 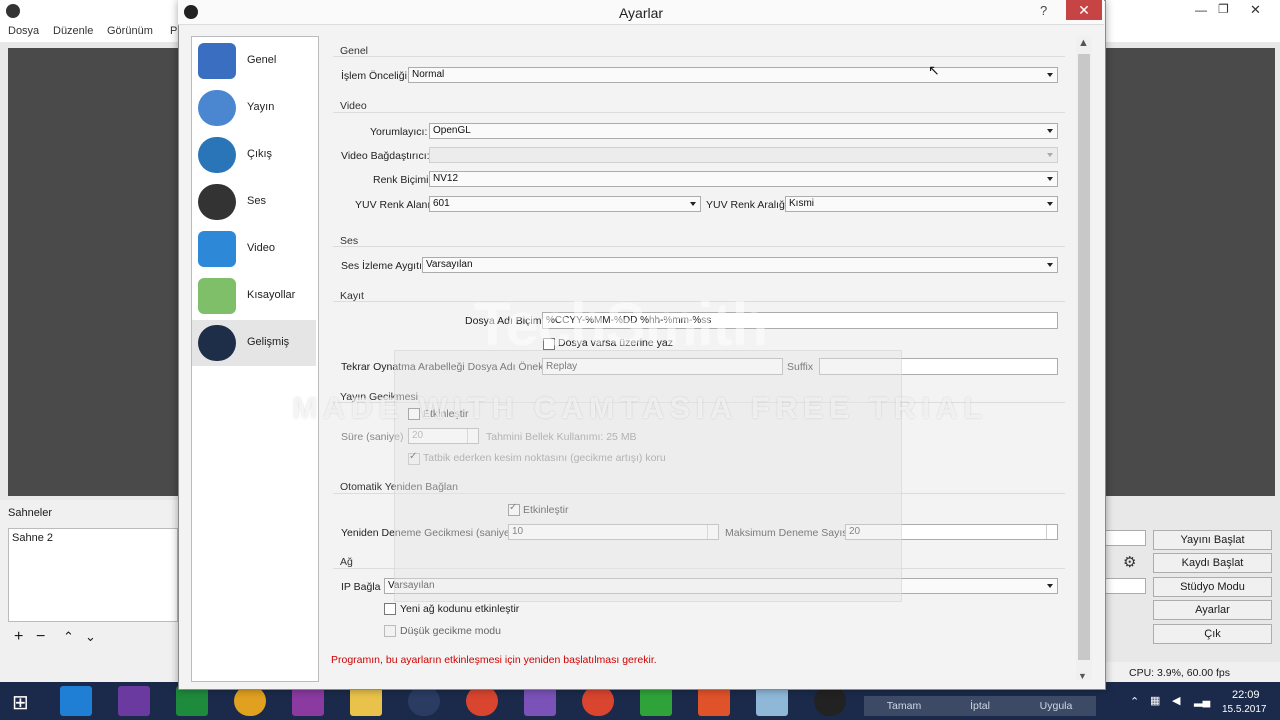 I want to click on priority-value: Normal, so click(x=428, y=74).